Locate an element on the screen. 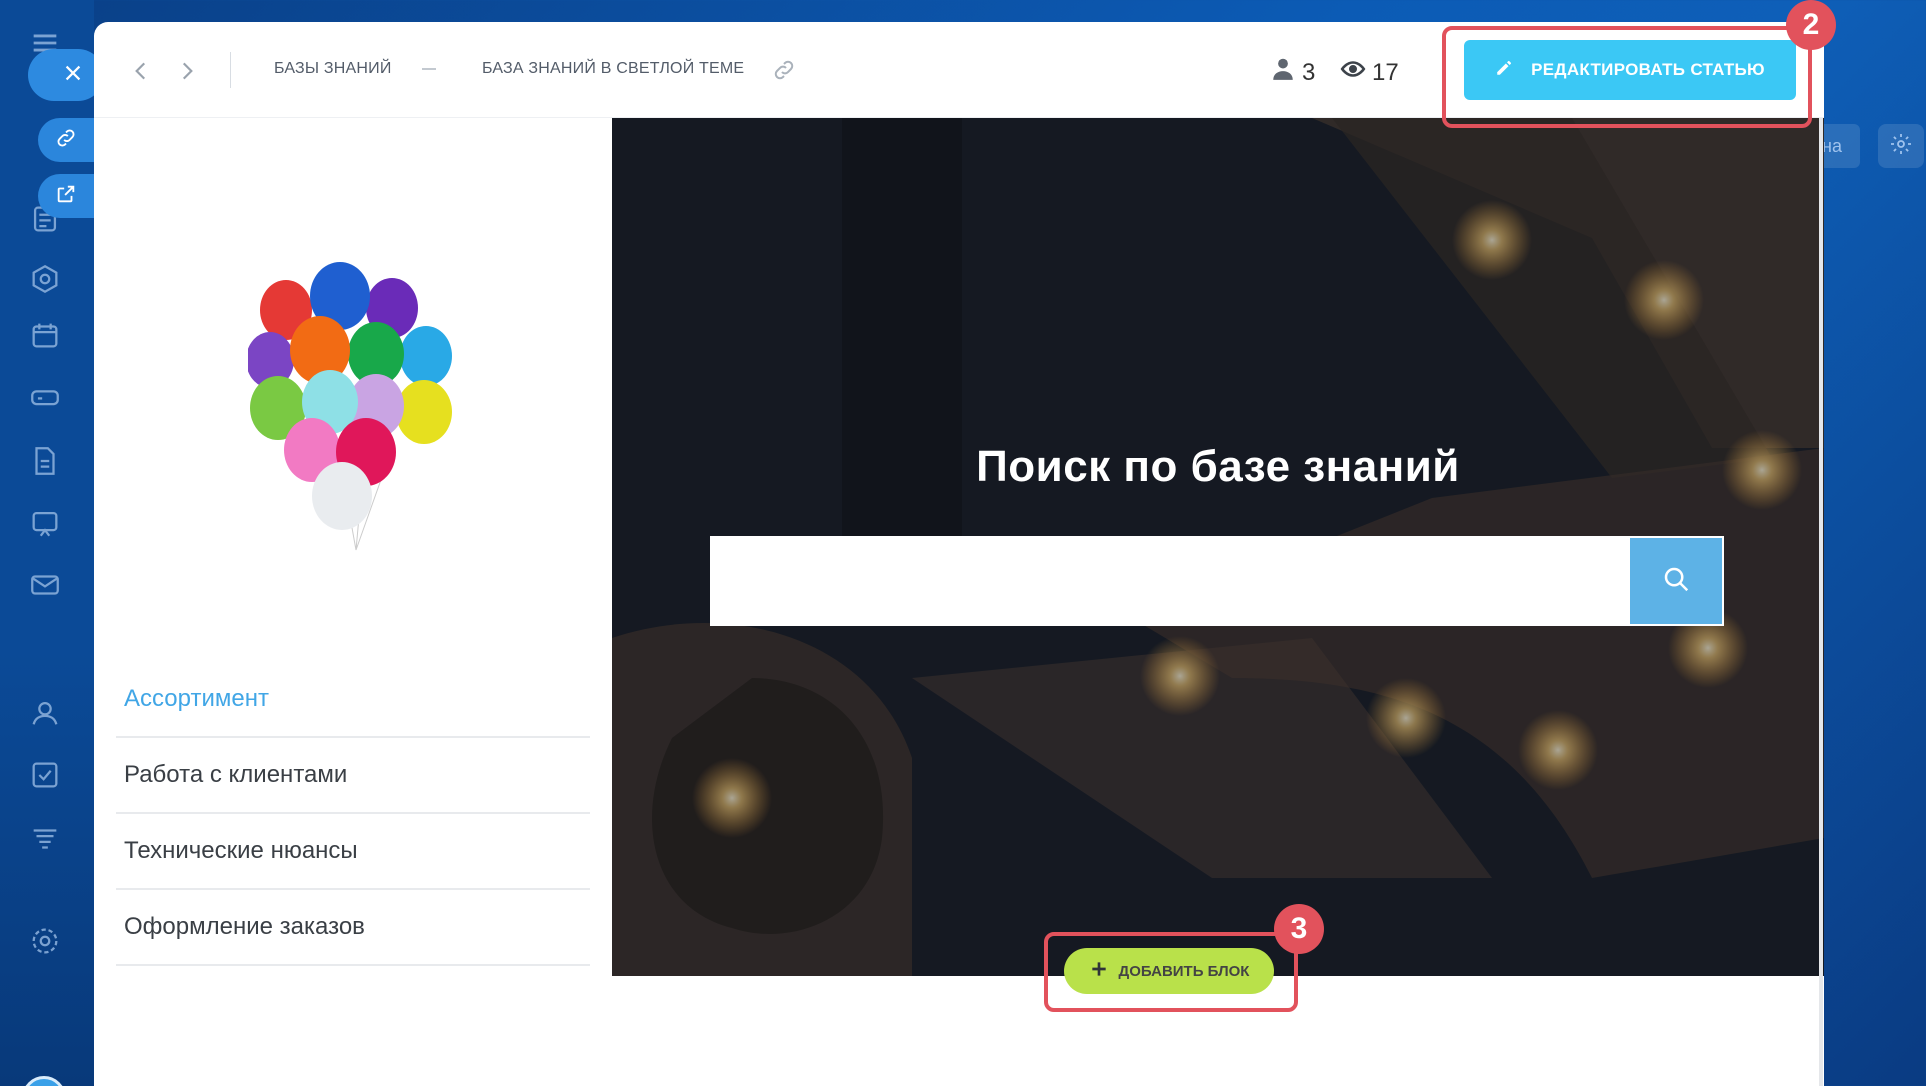 This screenshot has height=1086, width=1926. breadcrumb-current: БАЗА ЗНАНИЙ В СВЕТЛОЙ ТЕМЕ is located at coordinates (613, 69).